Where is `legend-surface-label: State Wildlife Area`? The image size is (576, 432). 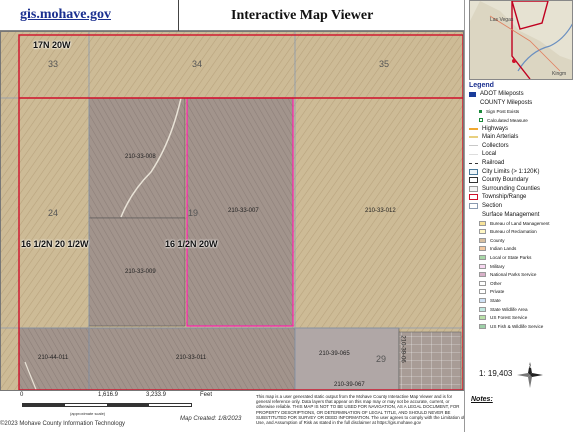
legend-surface-label: State Wildlife Area is located at coordinates (509, 309).